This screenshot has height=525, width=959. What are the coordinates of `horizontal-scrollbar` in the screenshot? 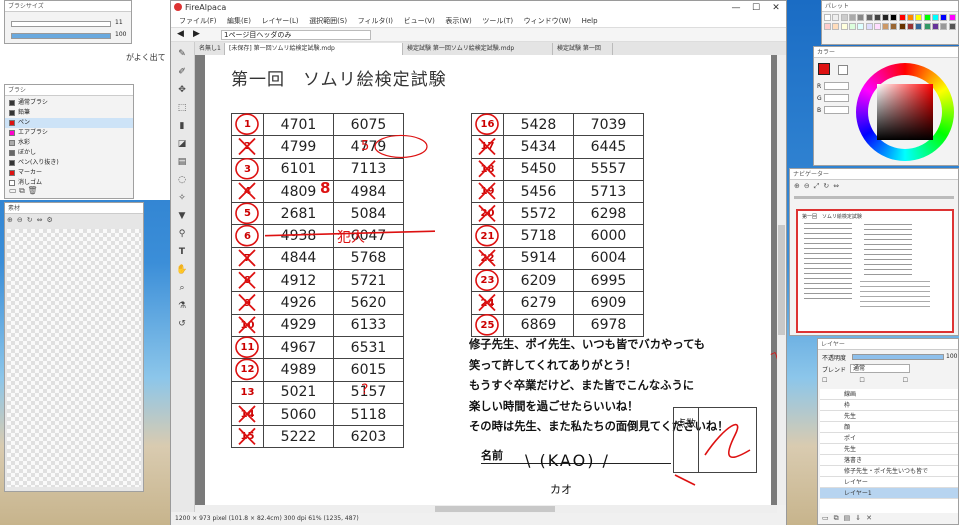 It's located at (486, 509).